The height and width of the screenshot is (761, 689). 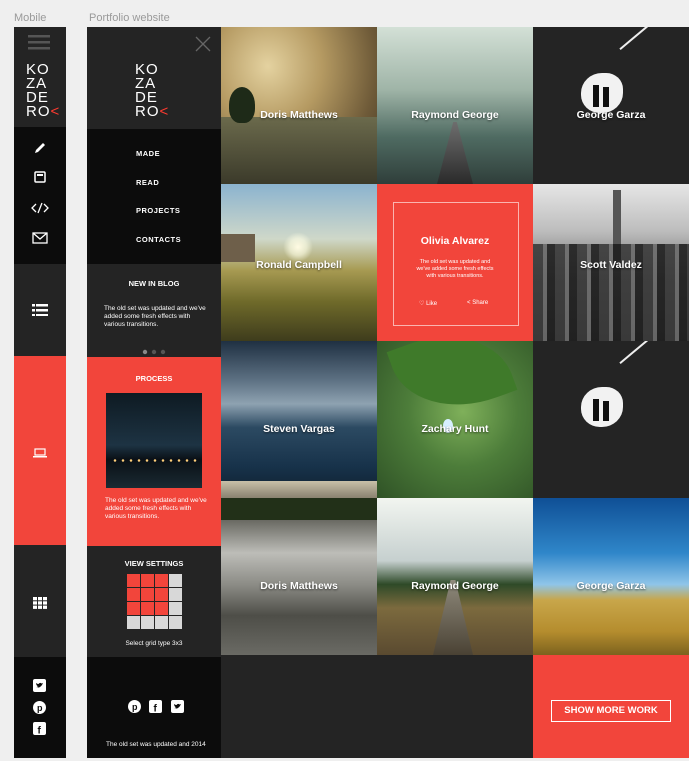 I want to click on laptop-icon, so click(x=40, y=454).